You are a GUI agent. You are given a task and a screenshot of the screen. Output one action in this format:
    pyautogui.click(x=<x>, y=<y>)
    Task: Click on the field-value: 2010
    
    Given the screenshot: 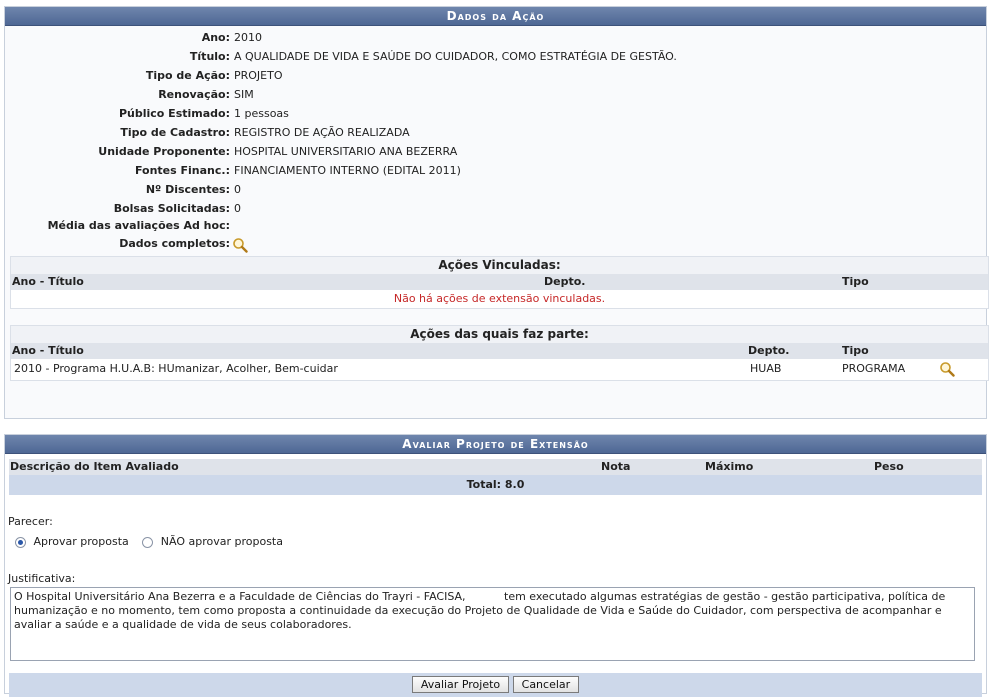 What is the action you would take?
    pyautogui.click(x=248, y=37)
    